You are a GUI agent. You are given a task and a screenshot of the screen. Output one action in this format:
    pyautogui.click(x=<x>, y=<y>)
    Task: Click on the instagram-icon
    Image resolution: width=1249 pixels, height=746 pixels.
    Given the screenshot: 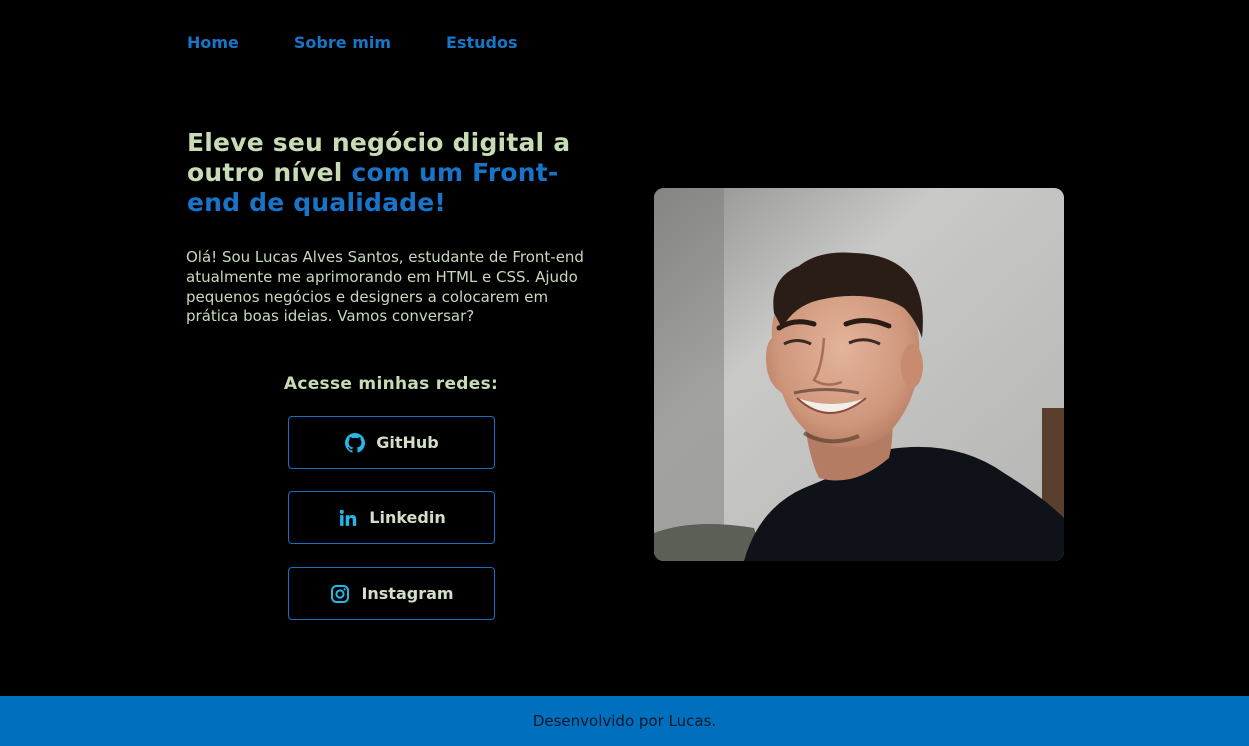 What is the action you would take?
    pyautogui.click(x=340, y=594)
    